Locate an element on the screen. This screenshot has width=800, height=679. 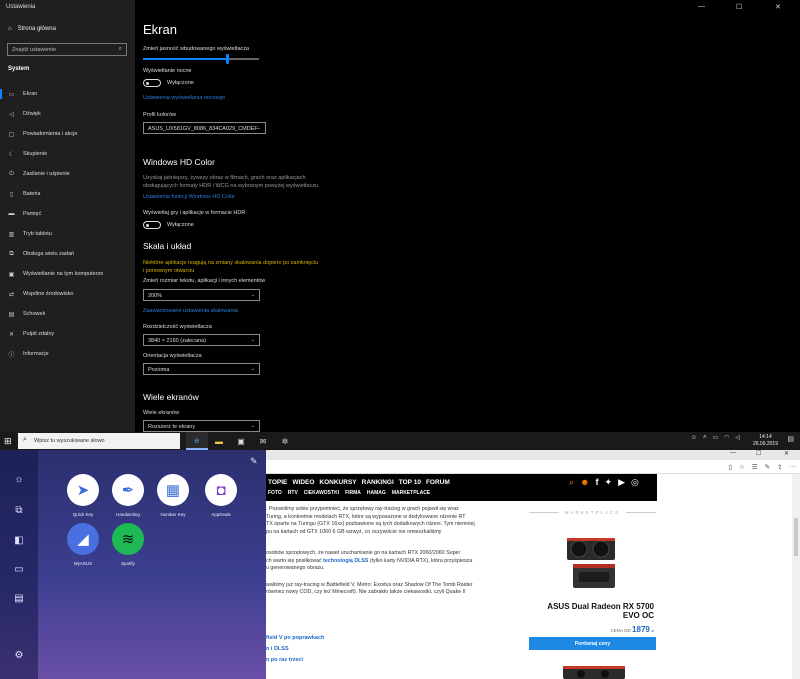
brightness-icon: ☼ is located at coordinates (19, 480).